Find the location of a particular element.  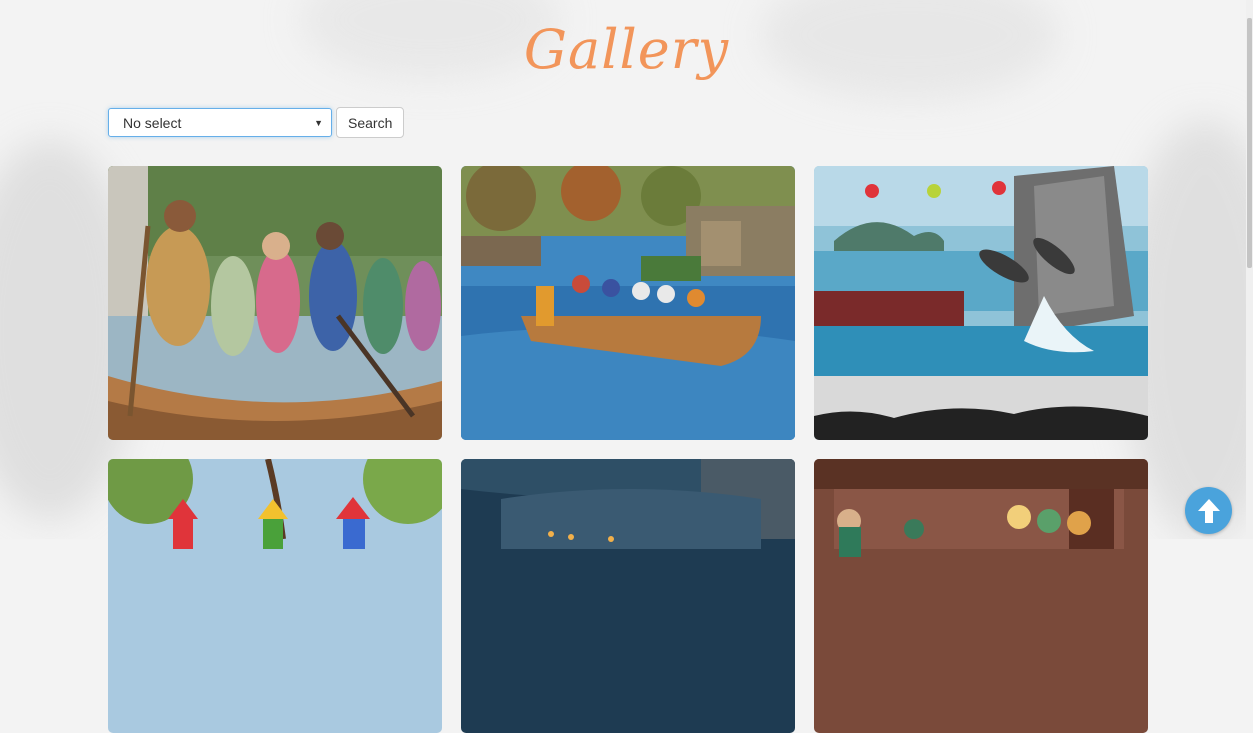

gallery-image-castle-show is located at coordinates (981, 596).